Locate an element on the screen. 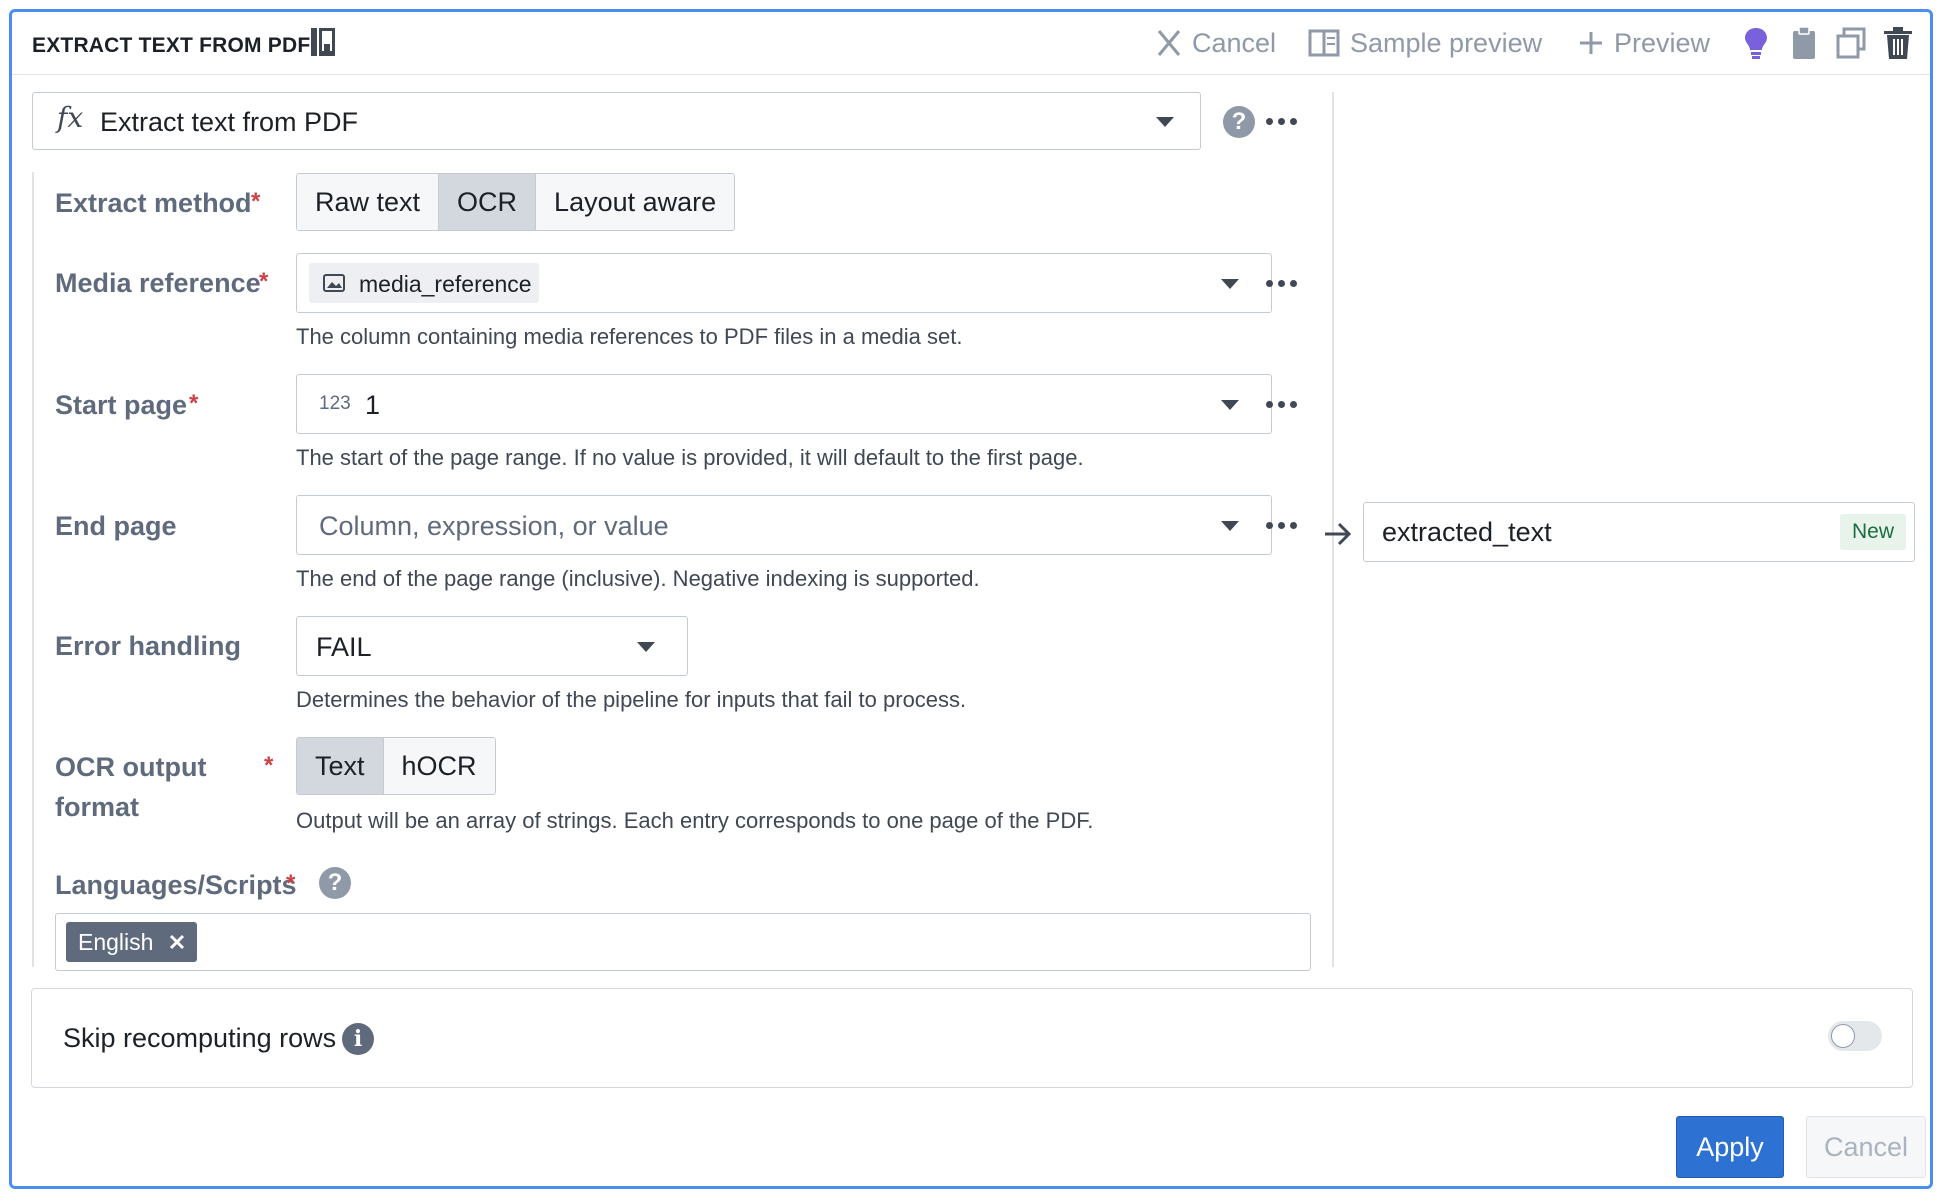 The width and height of the screenshot is (1944, 1198). cancel-button: Cancel is located at coordinates (1866, 1147).